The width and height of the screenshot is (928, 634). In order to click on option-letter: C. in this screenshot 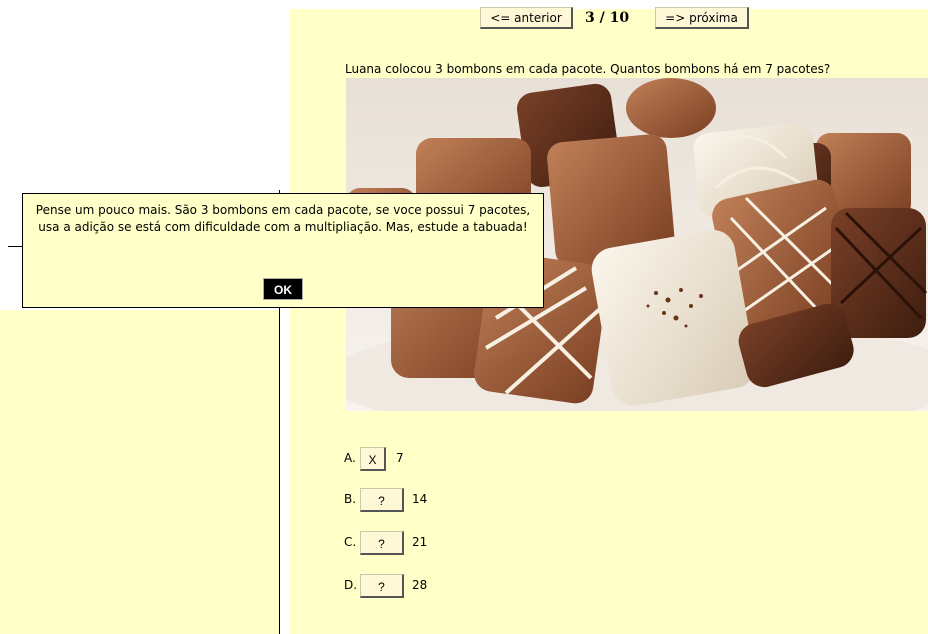, I will do `click(350, 542)`.